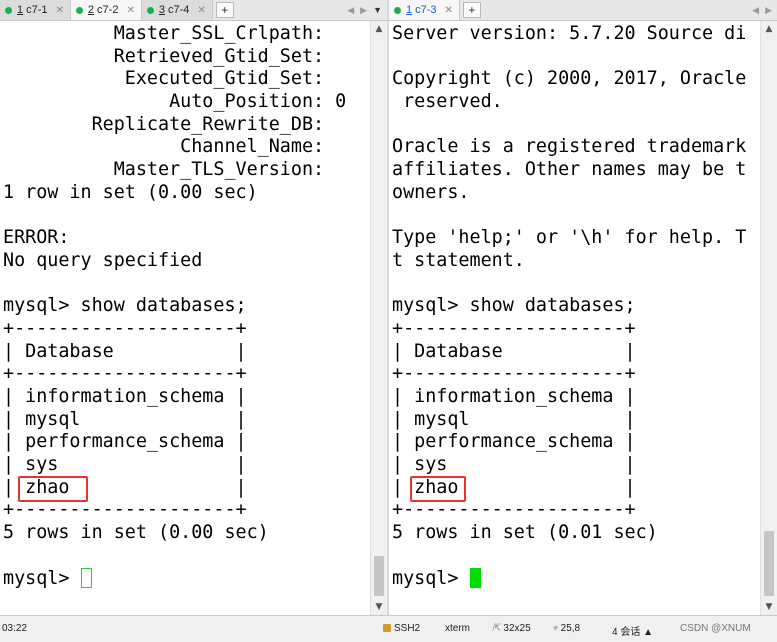  I want to click on terminal-line: Master_SSL_Crlpath:, so click(164, 33).